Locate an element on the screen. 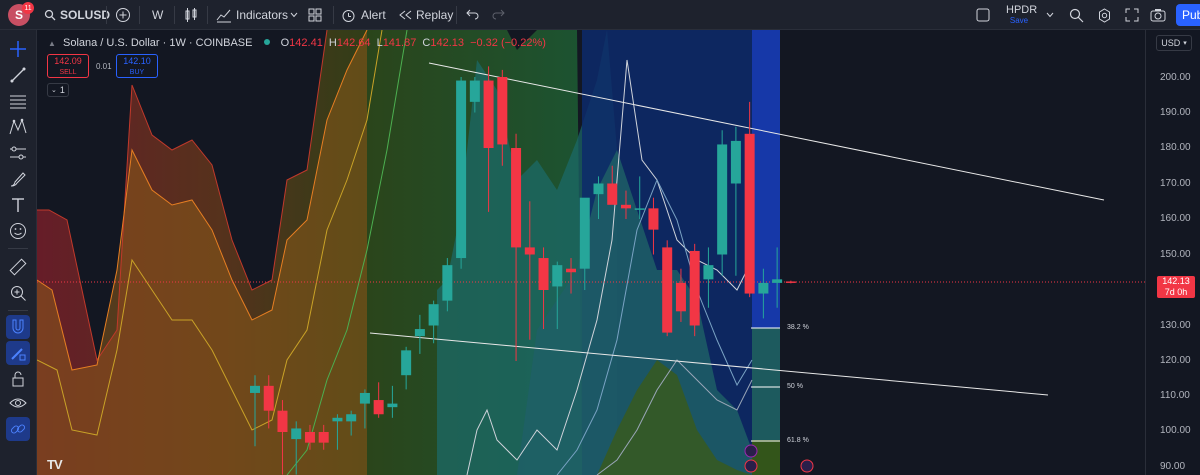 This screenshot has width=1200, height=475. buy-button: 142.10 BUY is located at coordinates (137, 66).